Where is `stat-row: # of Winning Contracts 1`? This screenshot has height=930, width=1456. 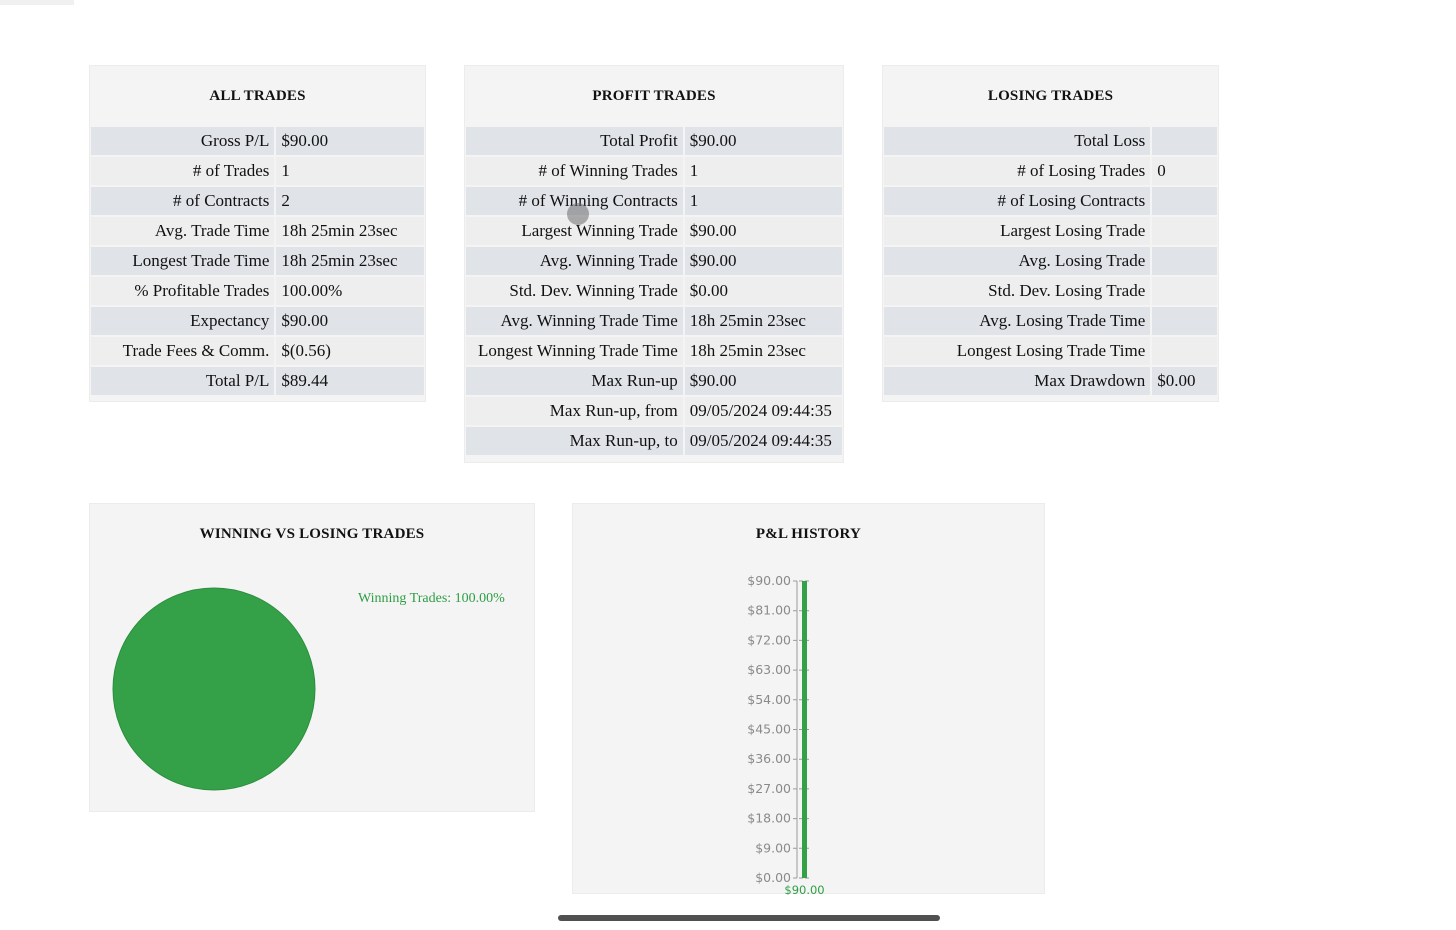
stat-row: # of Winning Contracts 1 is located at coordinates (654, 201).